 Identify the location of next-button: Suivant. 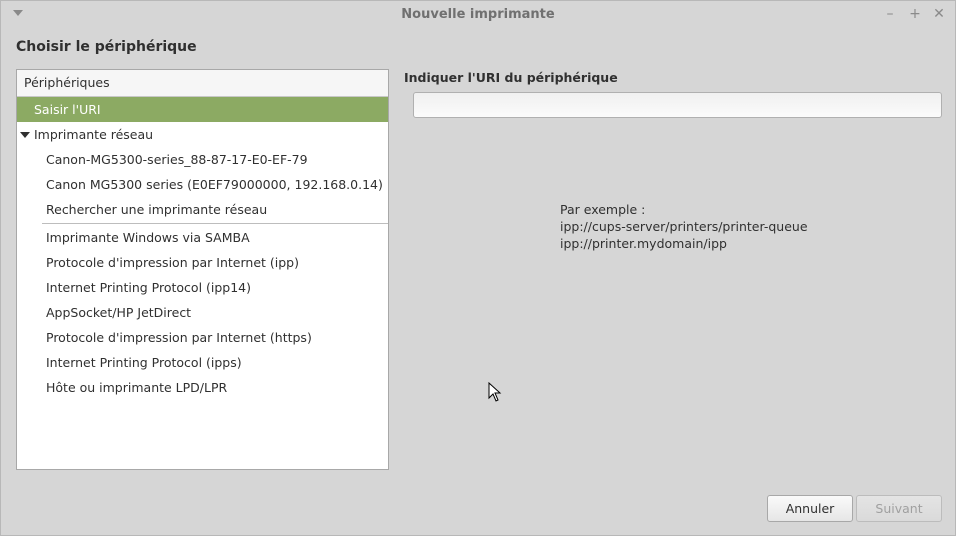
(899, 508).